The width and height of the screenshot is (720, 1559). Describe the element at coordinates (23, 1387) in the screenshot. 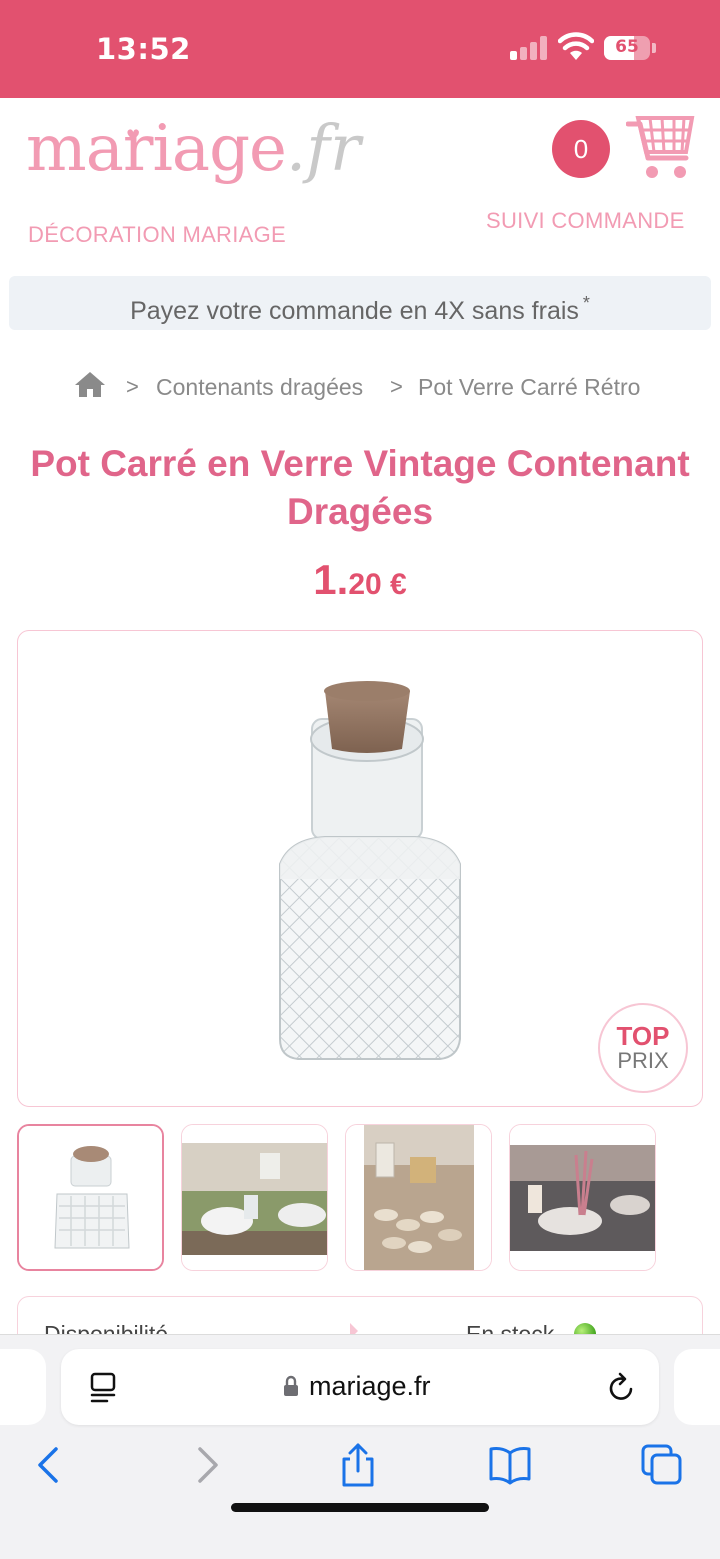

I see `previous-tab-preview` at that location.